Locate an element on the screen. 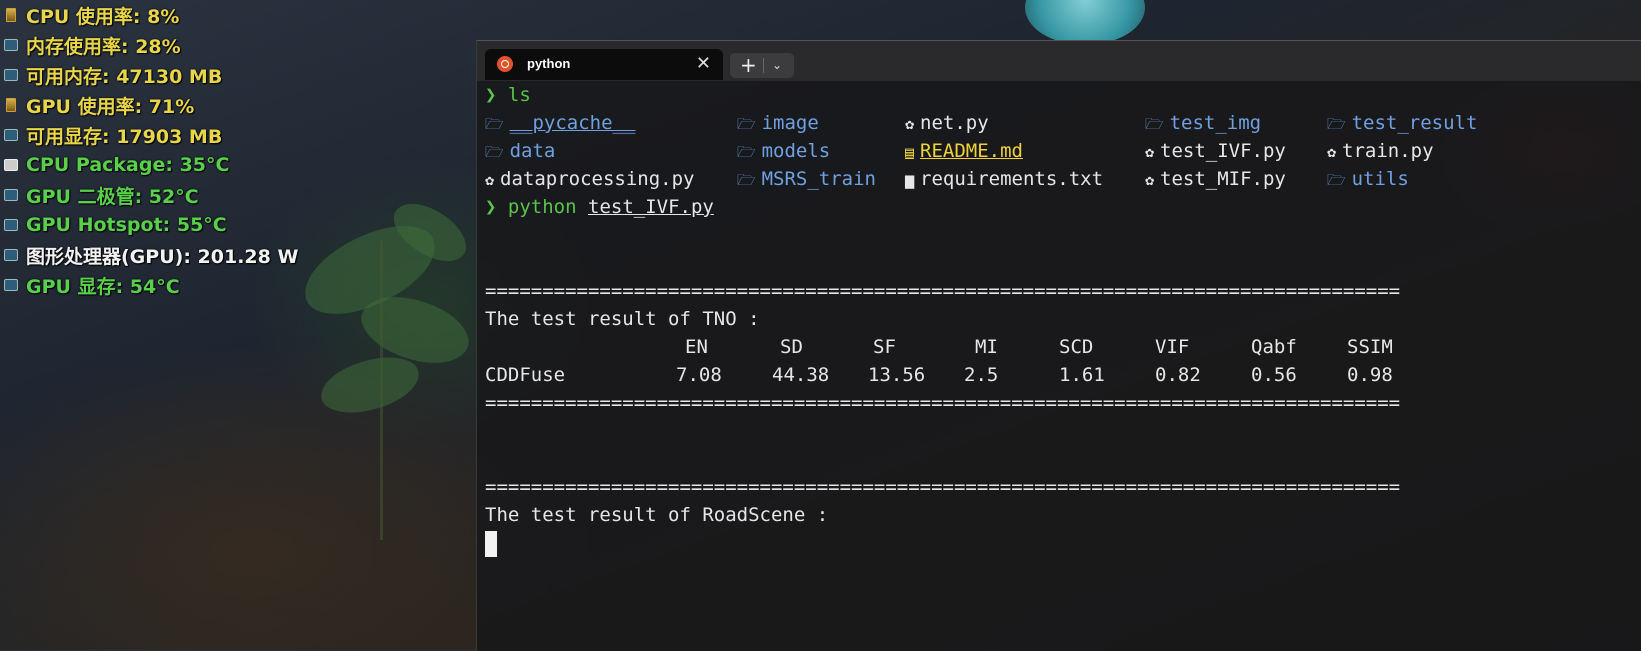  ls-entry-name: data is located at coordinates (532, 151).